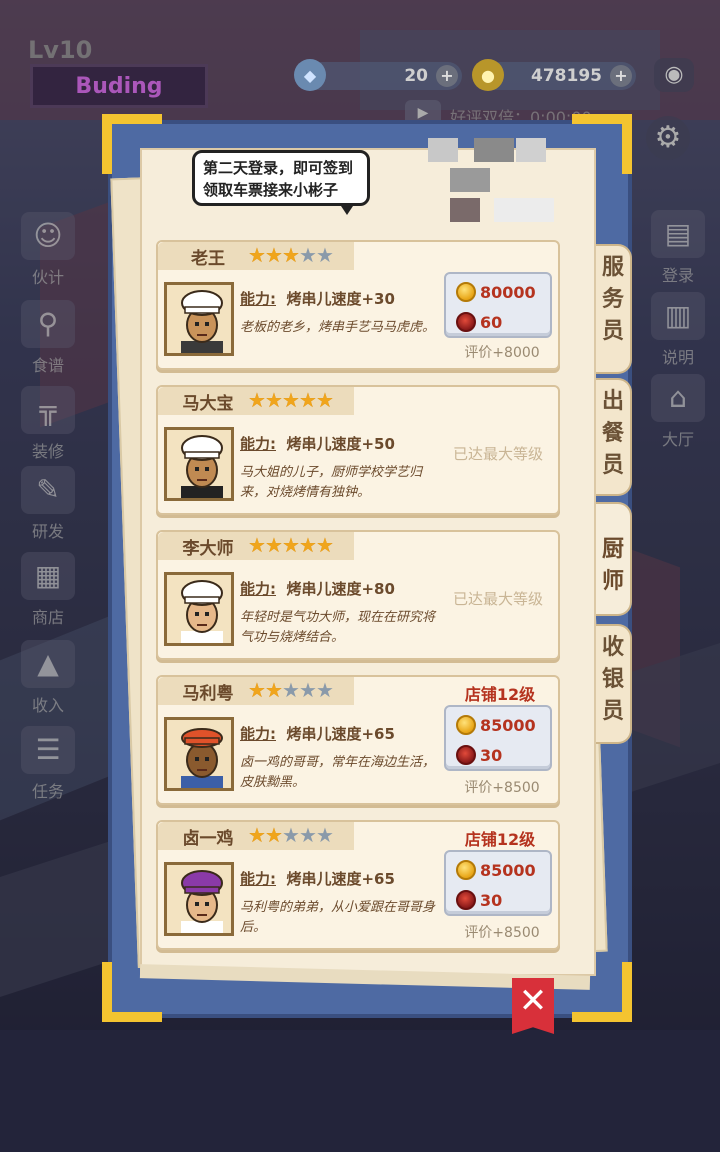 The height and width of the screenshot is (1152, 720). I want to click on ability-line: 能力: 烤串儿速度+50, so click(317, 443).